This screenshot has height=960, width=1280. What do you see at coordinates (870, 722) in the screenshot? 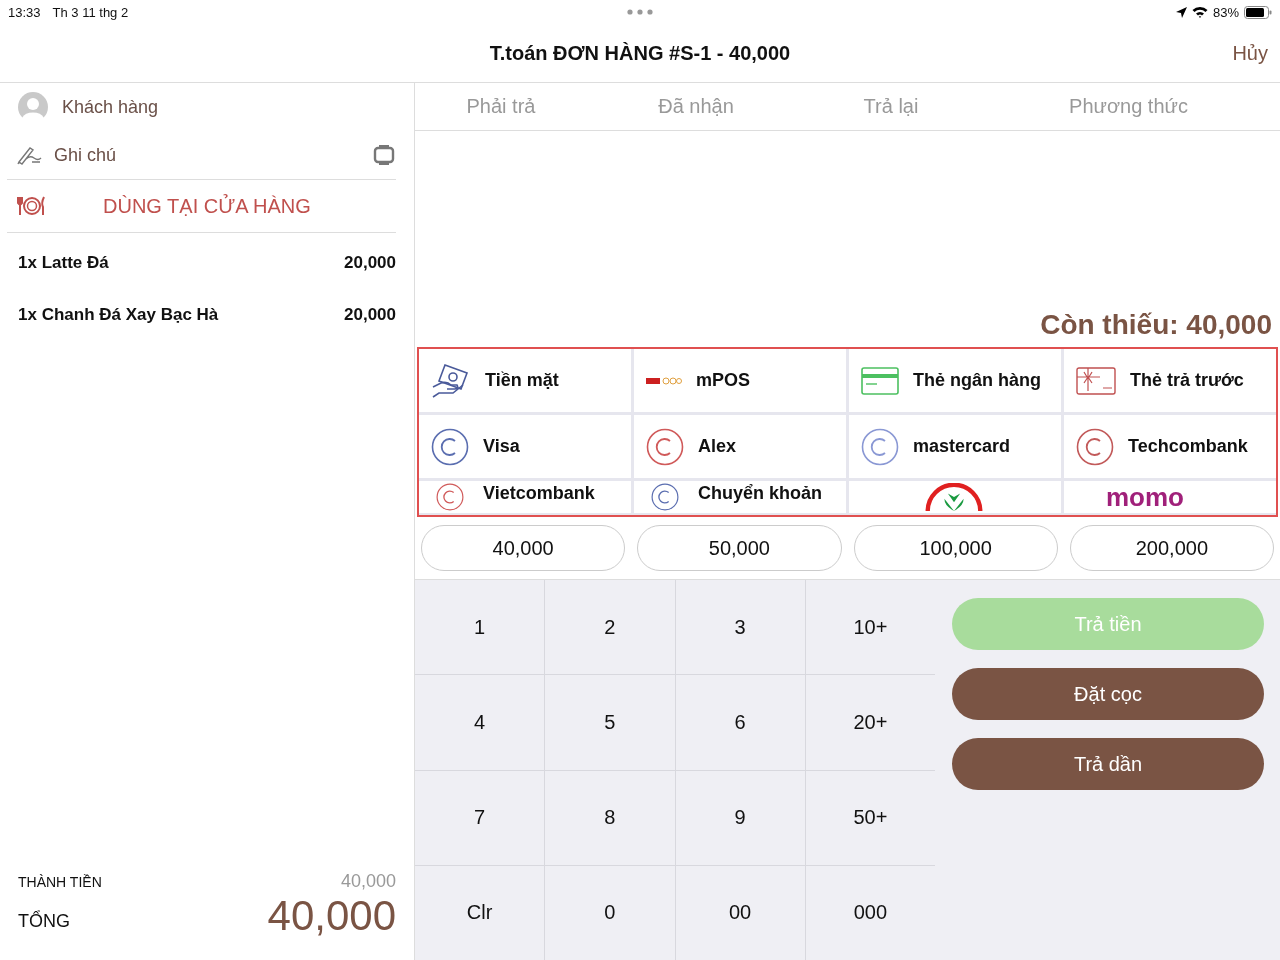
I see `keypad-key: 20+` at bounding box center [870, 722].